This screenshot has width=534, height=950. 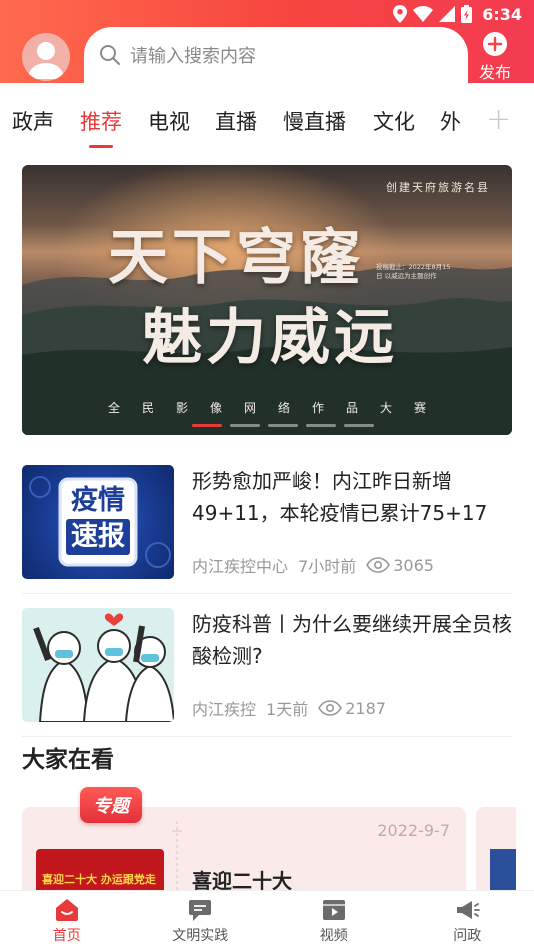 I want to click on search-bar: 请输入搜索内容, so click(x=276, y=55).